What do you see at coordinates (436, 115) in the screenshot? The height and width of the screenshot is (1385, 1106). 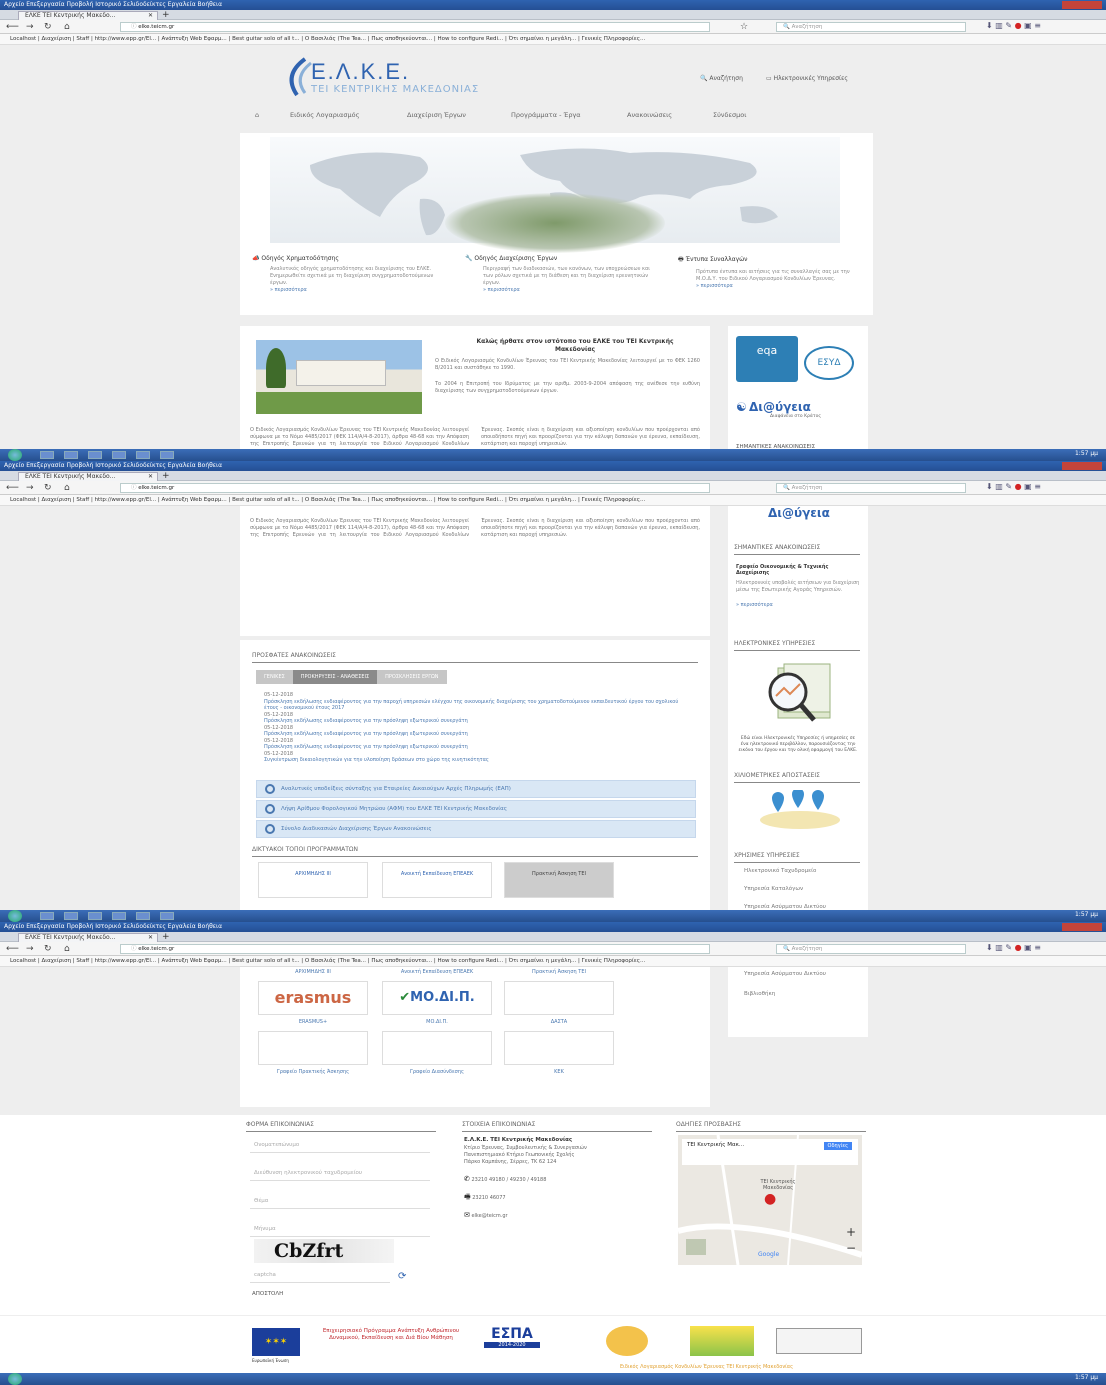 I see `nav-item: Διαχείριση Έργων` at bounding box center [436, 115].